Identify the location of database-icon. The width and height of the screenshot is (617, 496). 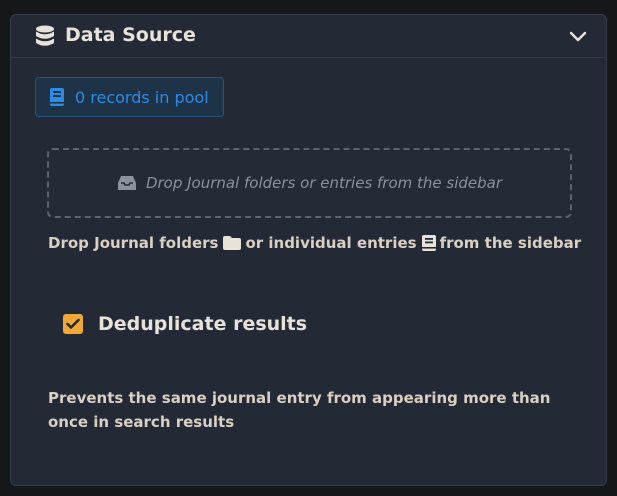
(45, 35).